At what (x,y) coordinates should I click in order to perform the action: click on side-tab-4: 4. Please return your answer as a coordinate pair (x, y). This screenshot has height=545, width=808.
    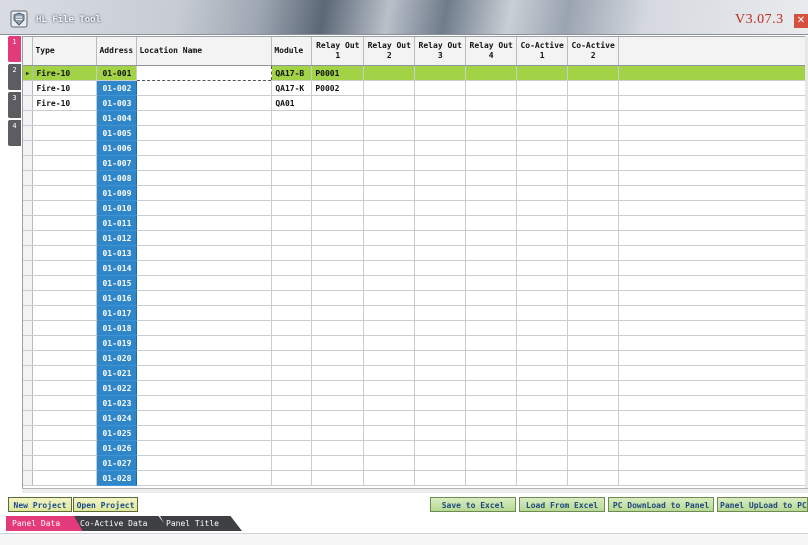
    Looking at the image, I should click on (14, 133).